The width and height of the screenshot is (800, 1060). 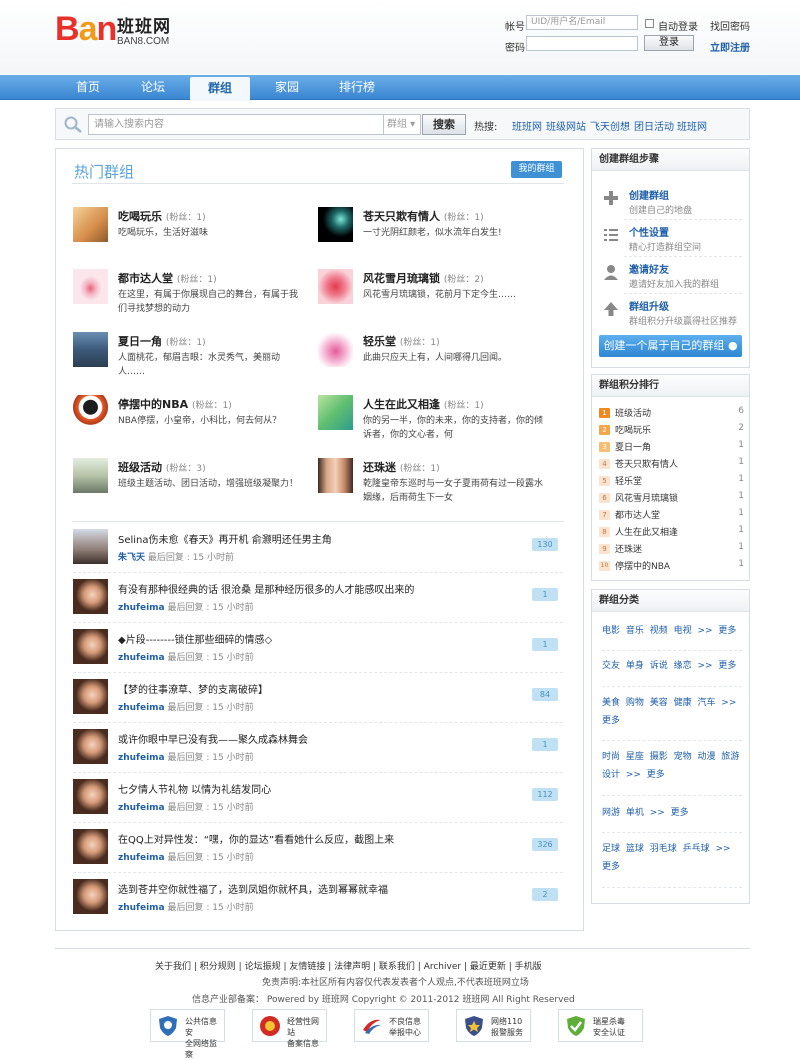 I want to click on group-name: 风花雪月琉璃锁 (粉丝：2), so click(x=423, y=278).